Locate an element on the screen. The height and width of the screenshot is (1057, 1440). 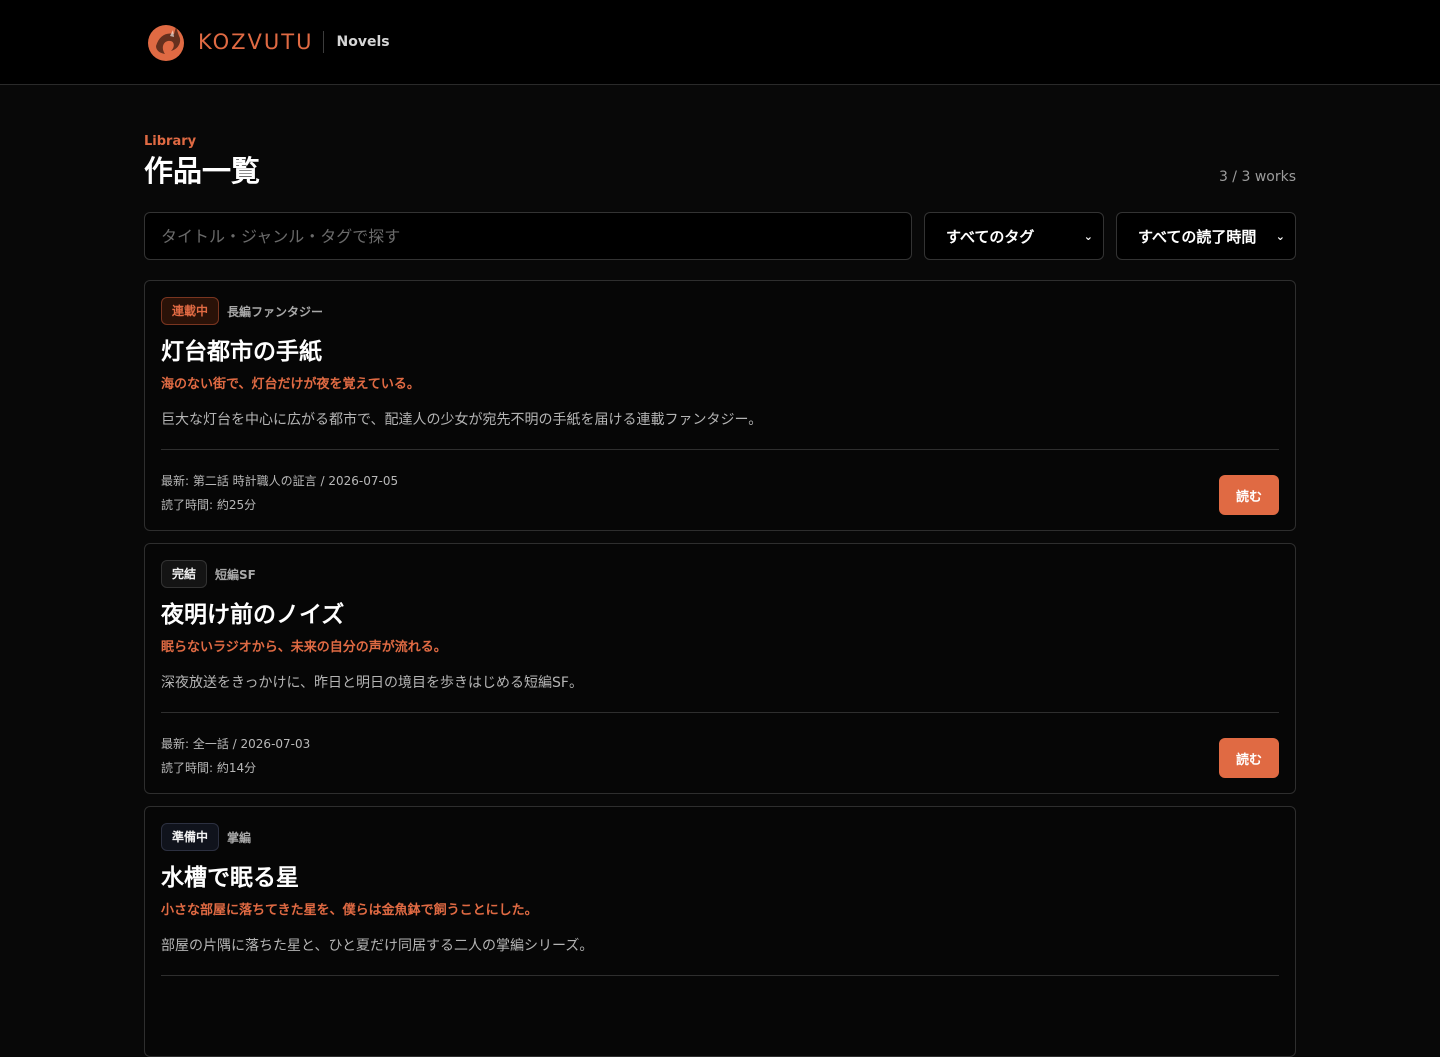
work-footer: 最新: 全一話 / 2026-07-03 読了時間: 約14分 読む is located at coordinates (720, 746).